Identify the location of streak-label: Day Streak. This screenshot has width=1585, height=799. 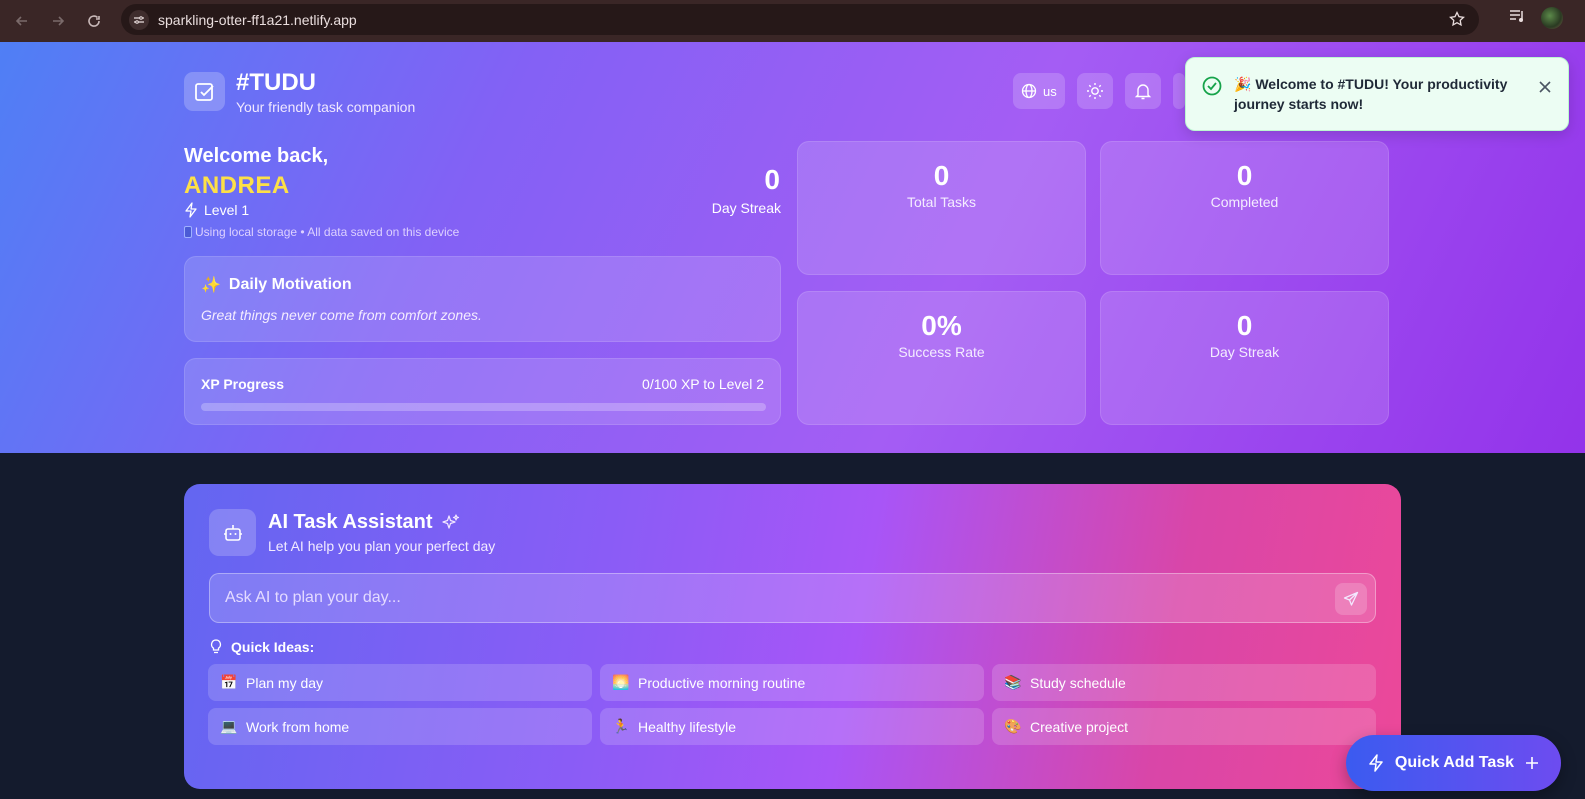
(746, 208).